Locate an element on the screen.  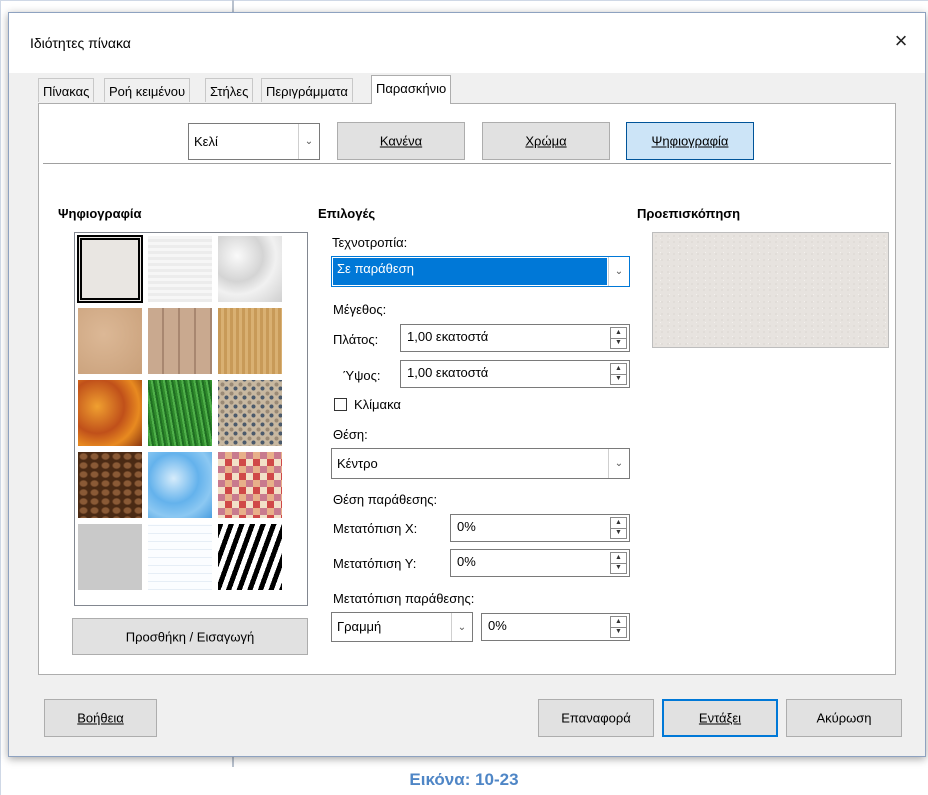
height-label: Ύψος: is located at coordinates (362, 375).